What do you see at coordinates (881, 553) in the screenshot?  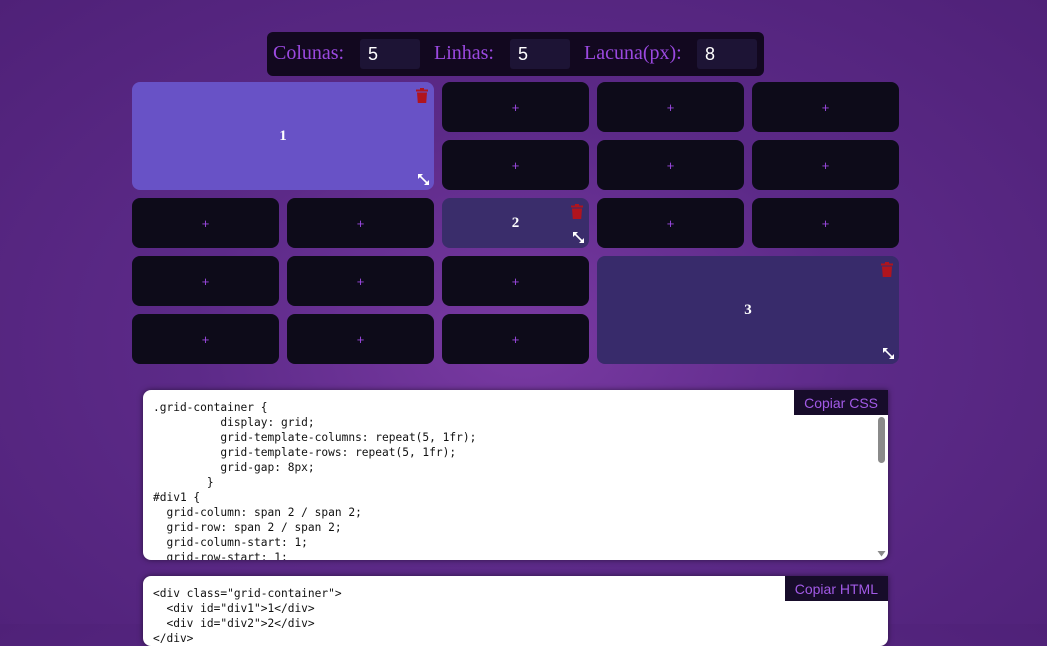 I see `scroll-down-arrow-icon` at bounding box center [881, 553].